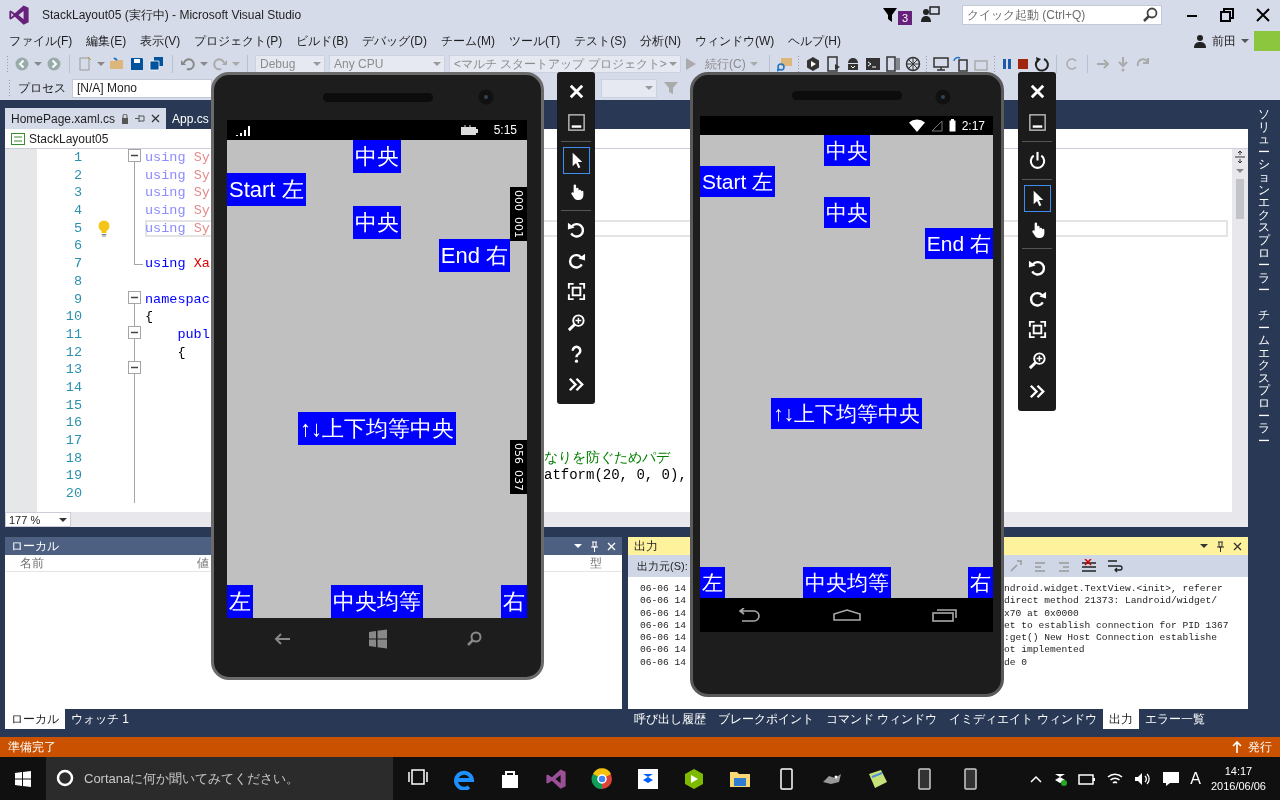 The height and width of the screenshot is (800, 1280). I want to click on windows-logo-icon, so click(23, 778).